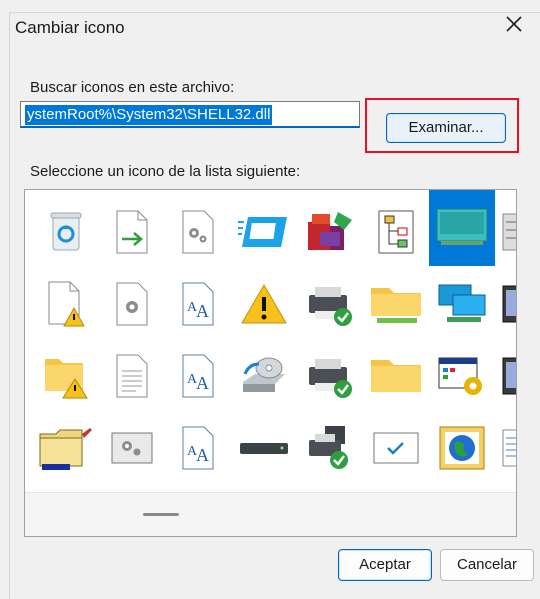 Image resolution: width=540 pixels, height=599 pixels. I want to click on window-settings-icon, so click(462, 376).